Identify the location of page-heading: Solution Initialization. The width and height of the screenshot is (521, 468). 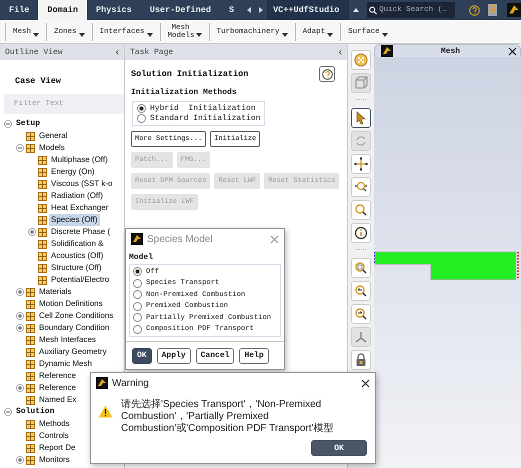
(189, 74).